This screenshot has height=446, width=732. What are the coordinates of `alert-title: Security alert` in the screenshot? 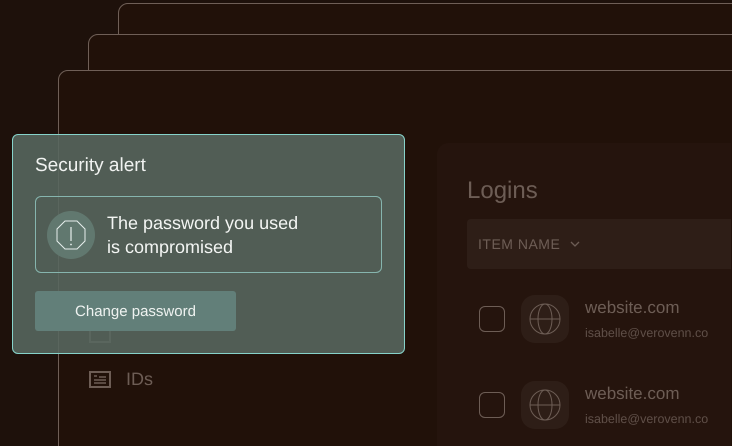 It's located at (90, 166).